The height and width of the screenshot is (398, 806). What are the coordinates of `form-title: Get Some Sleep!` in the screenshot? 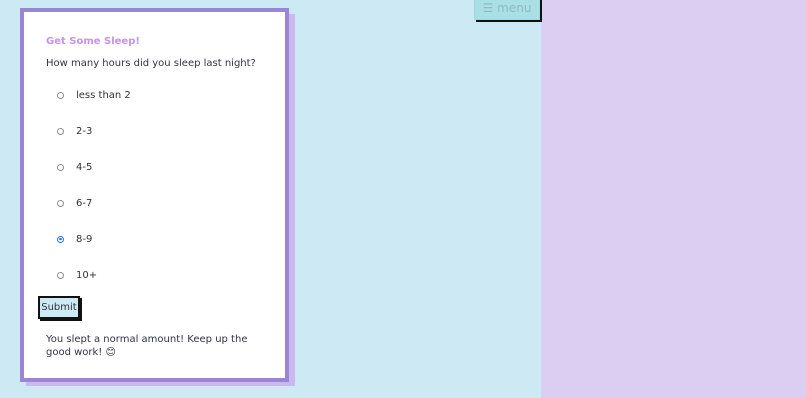 It's located at (93, 41).